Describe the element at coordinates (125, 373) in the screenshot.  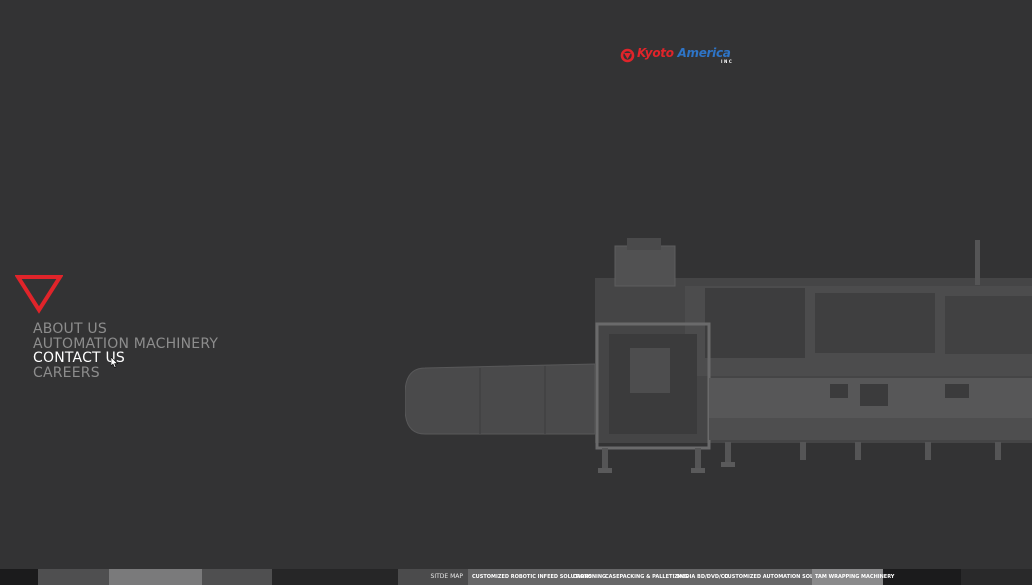
I see `nav-item-careers: CAREERS` at that location.